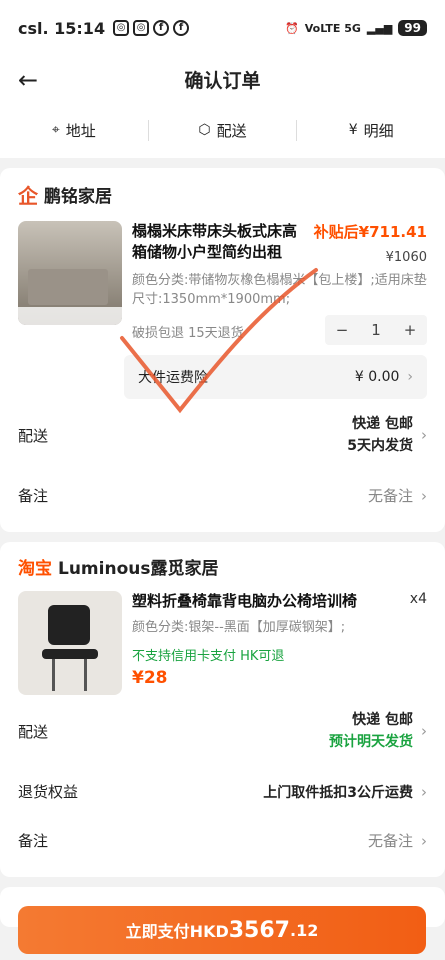 The width and height of the screenshot is (445, 960). I want to click on location-pin-icon: ⌖, so click(55, 130).